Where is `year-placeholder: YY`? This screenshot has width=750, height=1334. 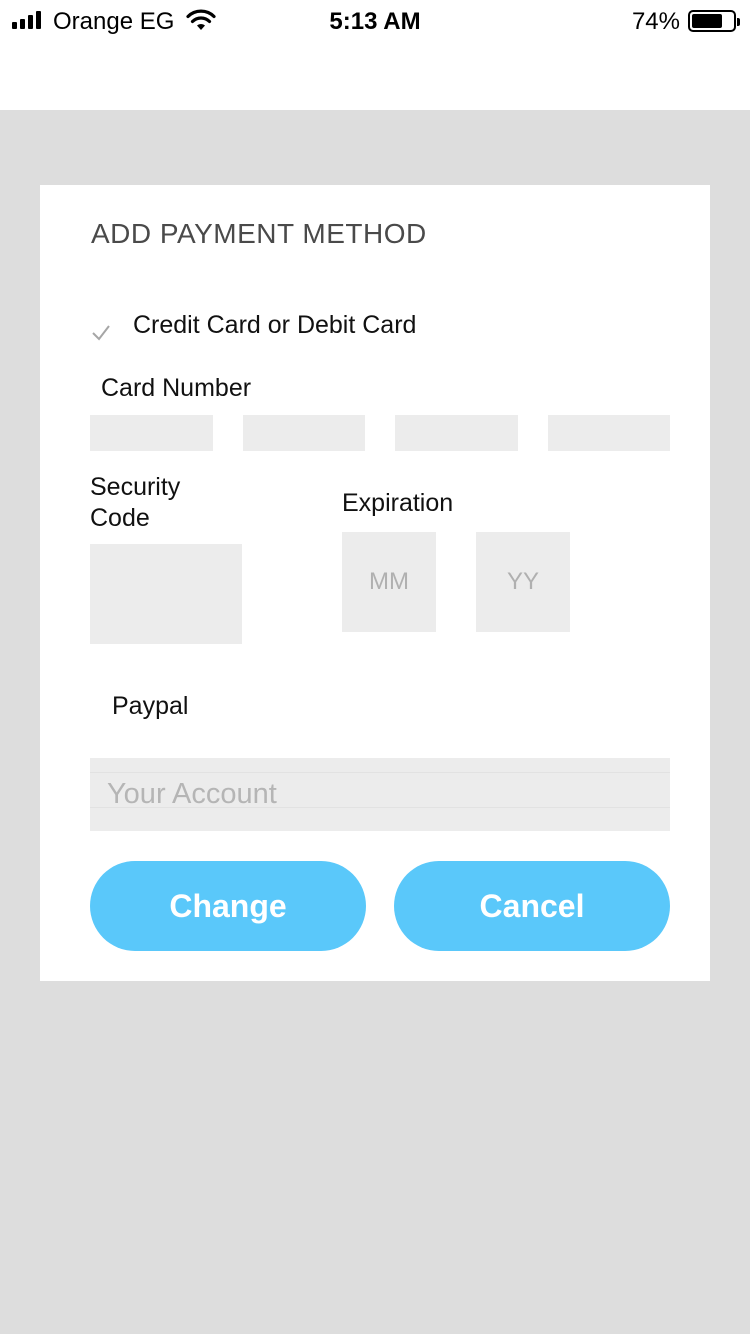 year-placeholder: YY is located at coordinates (522, 581).